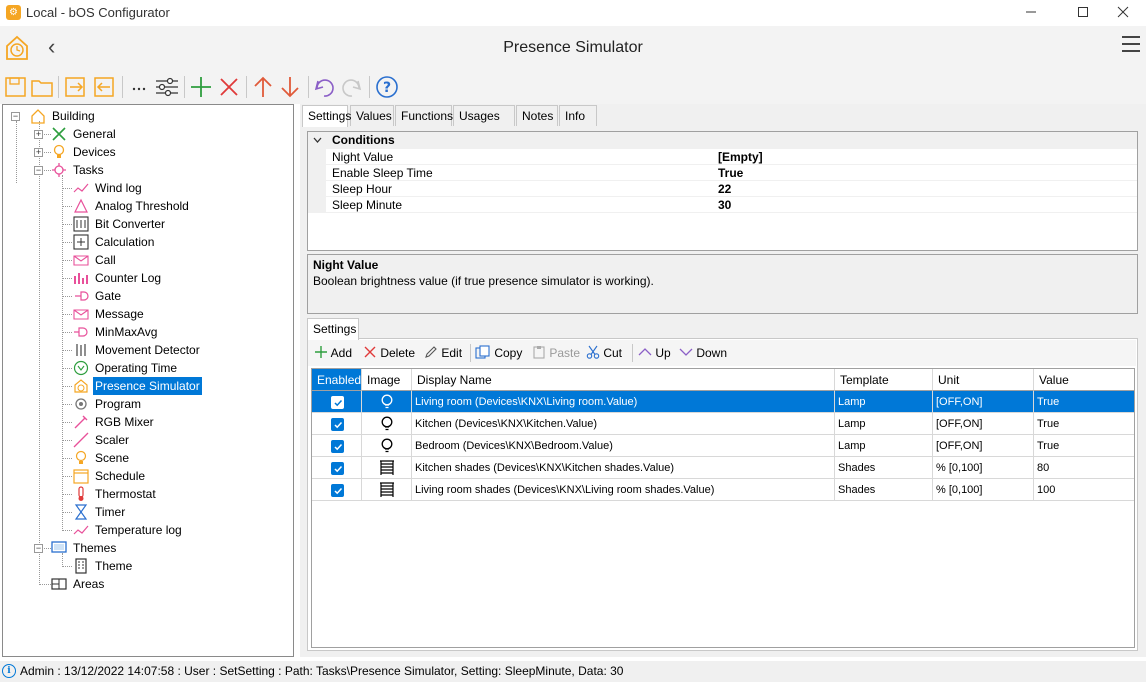 The height and width of the screenshot is (682, 1146). What do you see at coordinates (537, 115) in the screenshot?
I see `tab-notes: Notes` at bounding box center [537, 115].